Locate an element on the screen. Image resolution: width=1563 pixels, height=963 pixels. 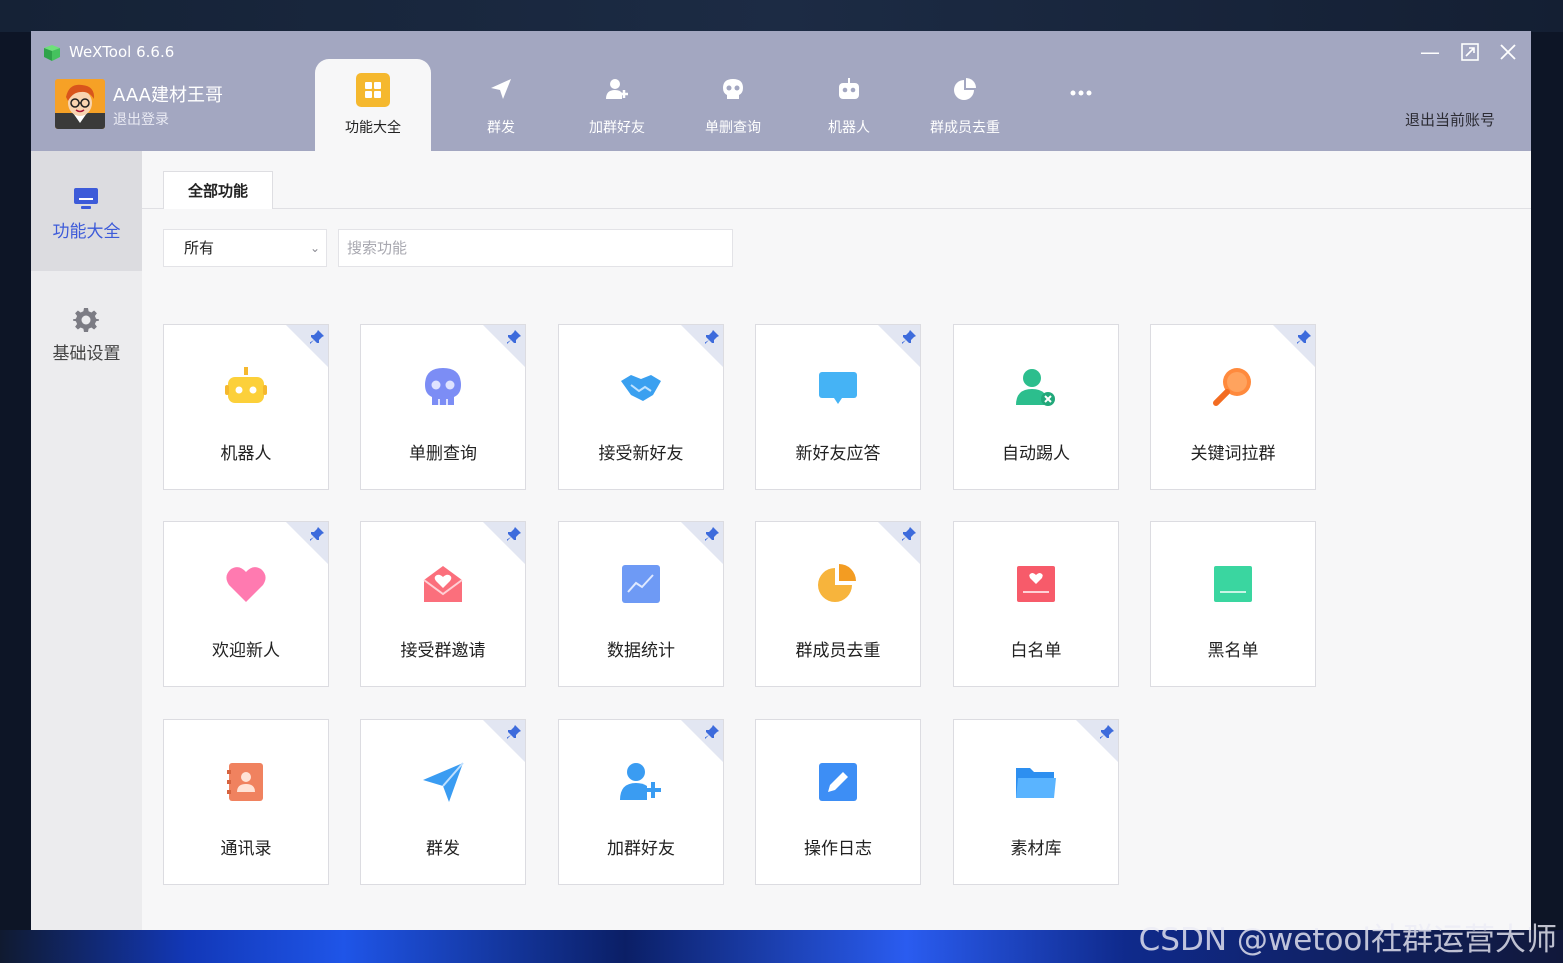
tab-more is located at coordinates (1081, 105).